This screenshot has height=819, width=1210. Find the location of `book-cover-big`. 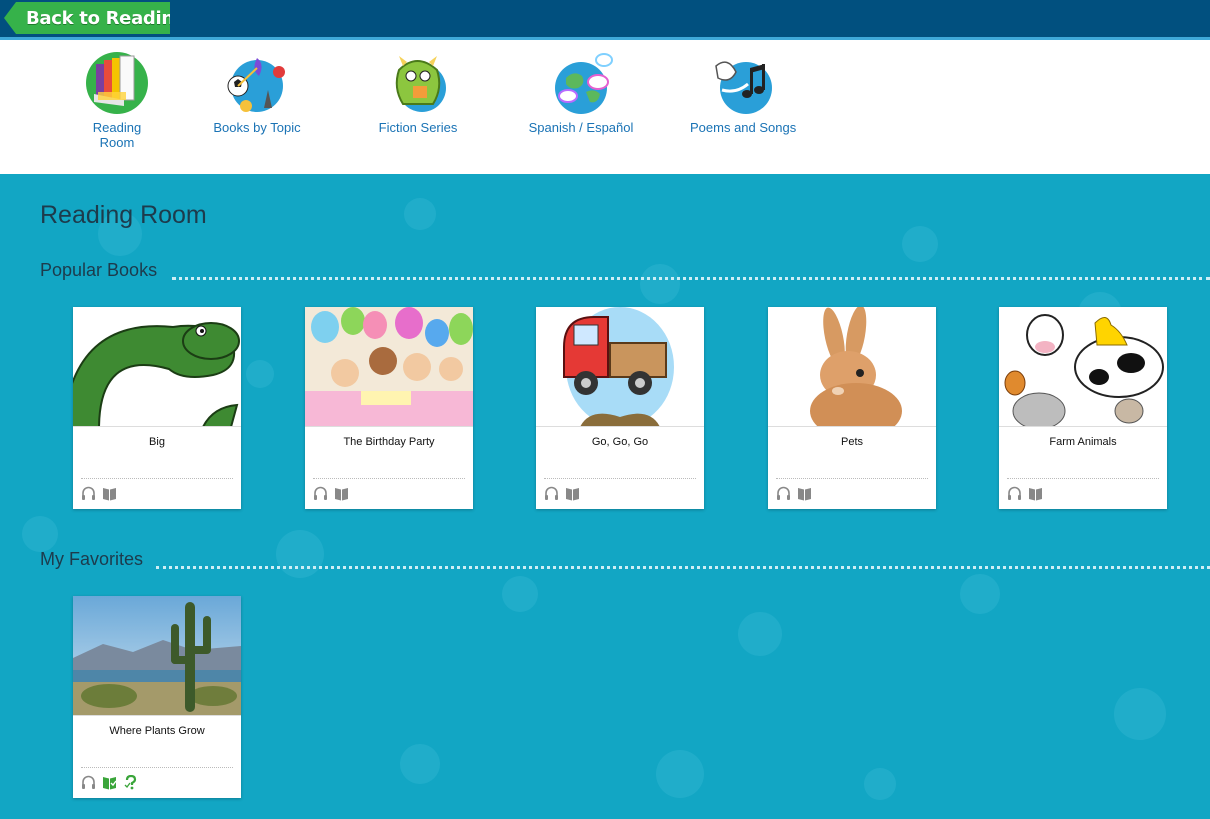

book-cover-big is located at coordinates (157, 367).